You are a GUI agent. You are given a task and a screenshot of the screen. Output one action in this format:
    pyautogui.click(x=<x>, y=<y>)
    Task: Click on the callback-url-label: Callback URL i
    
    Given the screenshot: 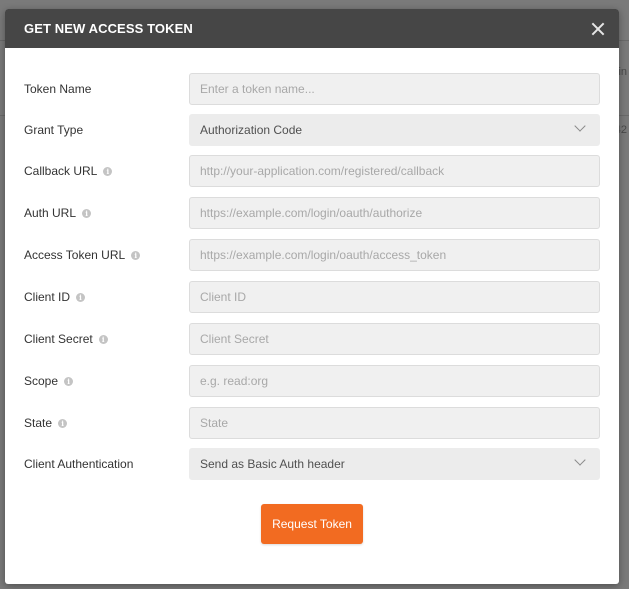 What is the action you would take?
    pyautogui.click(x=68, y=171)
    